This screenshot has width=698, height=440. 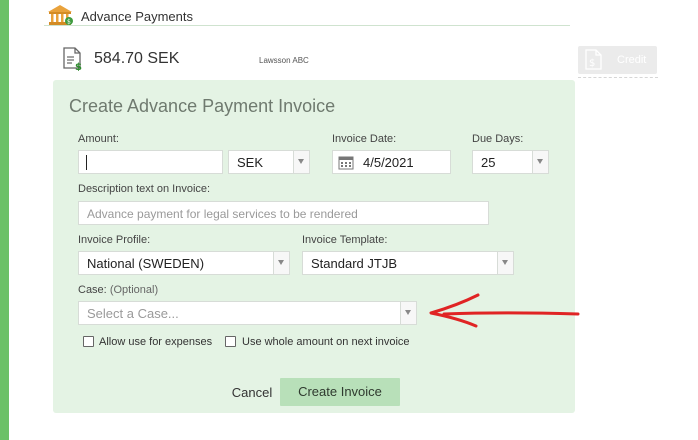 I want to click on divider, so click(x=618, y=77).